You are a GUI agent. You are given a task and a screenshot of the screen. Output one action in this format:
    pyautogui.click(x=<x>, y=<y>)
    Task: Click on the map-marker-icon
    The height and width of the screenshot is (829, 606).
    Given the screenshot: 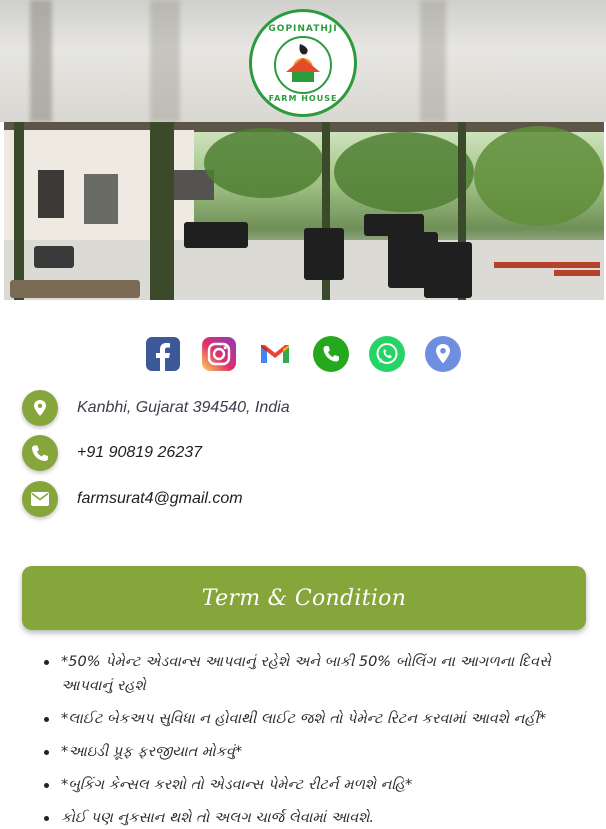 What is the action you would take?
    pyautogui.click(x=40, y=408)
    